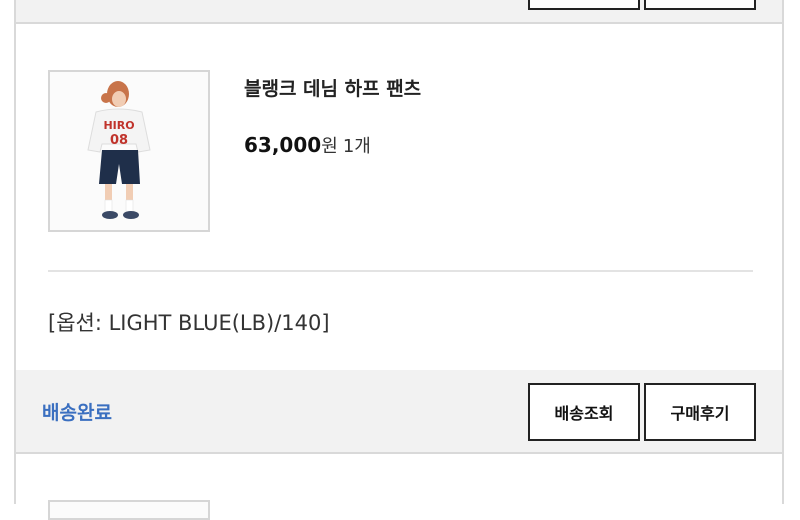 The height and width of the screenshot is (520, 800). Describe the element at coordinates (129, 510) in the screenshot. I see `next-product-thumbnail` at that location.